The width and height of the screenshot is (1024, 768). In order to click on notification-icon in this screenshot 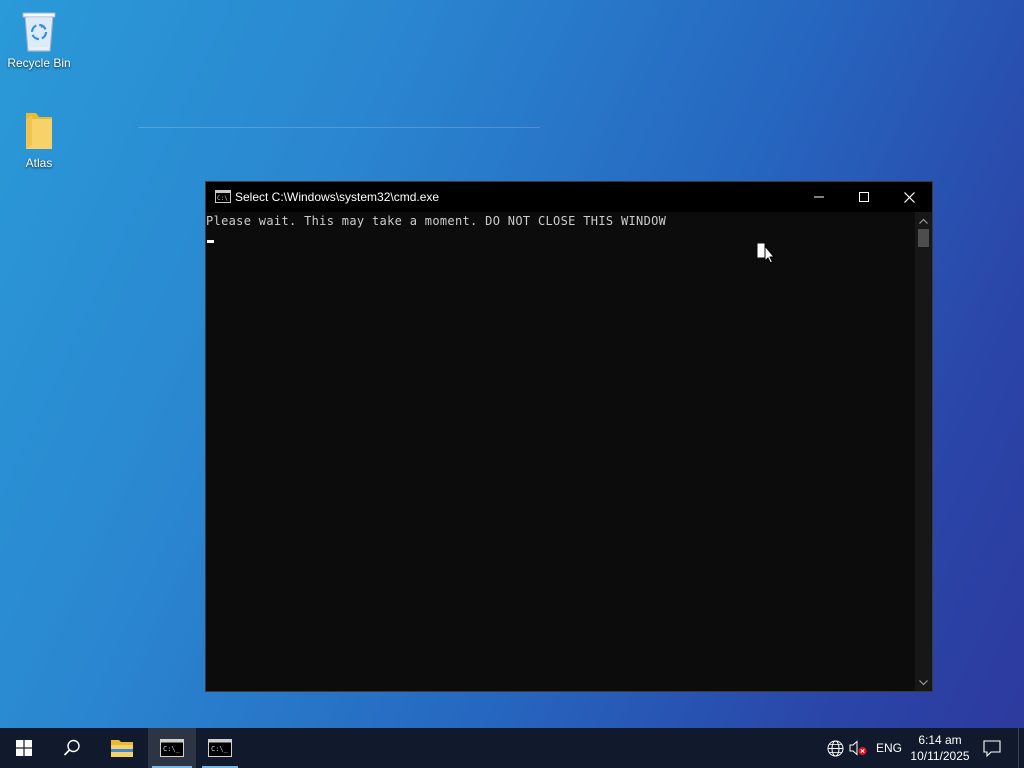, I will do `click(992, 748)`.